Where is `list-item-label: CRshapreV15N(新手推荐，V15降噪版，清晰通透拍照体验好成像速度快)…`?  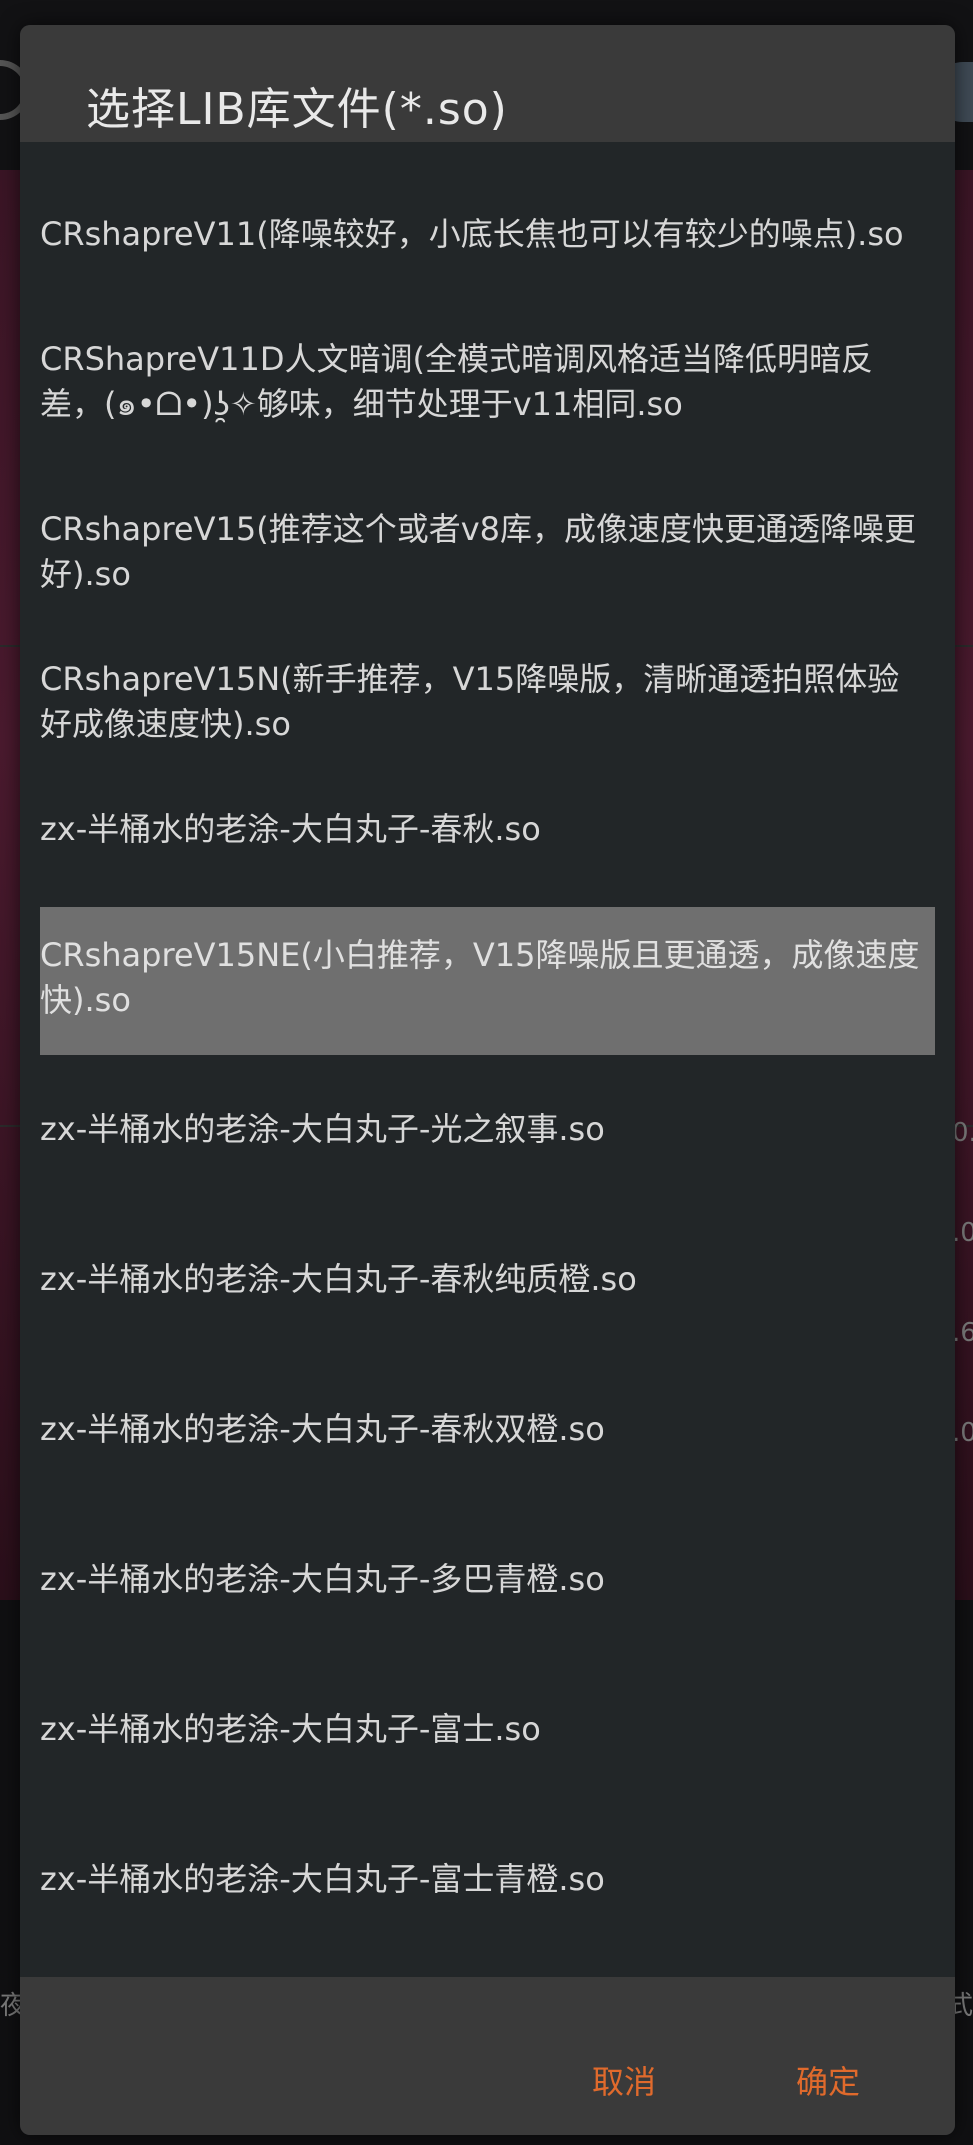
list-item-label: CRshapreV15N(新手推荐，V15降噪版，清晰通透拍照体验好成像速度快)… is located at coordinates (470, 701).